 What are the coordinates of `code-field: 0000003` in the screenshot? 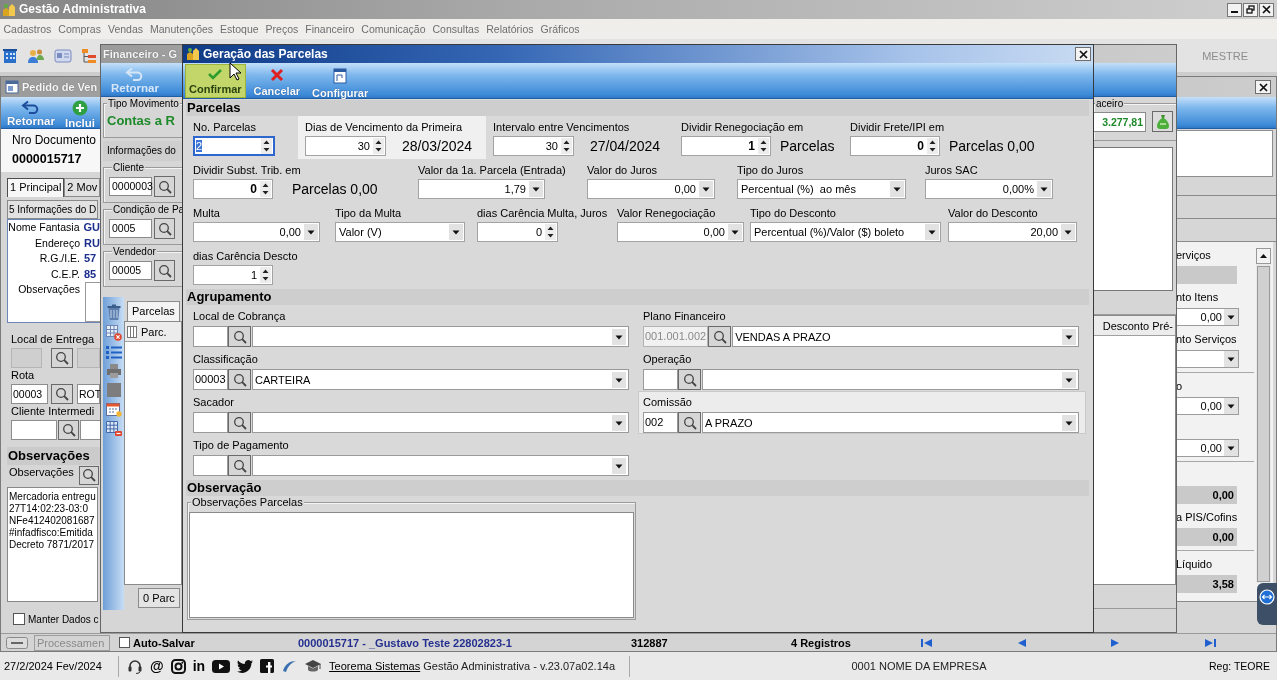 It's located at (130, 186).